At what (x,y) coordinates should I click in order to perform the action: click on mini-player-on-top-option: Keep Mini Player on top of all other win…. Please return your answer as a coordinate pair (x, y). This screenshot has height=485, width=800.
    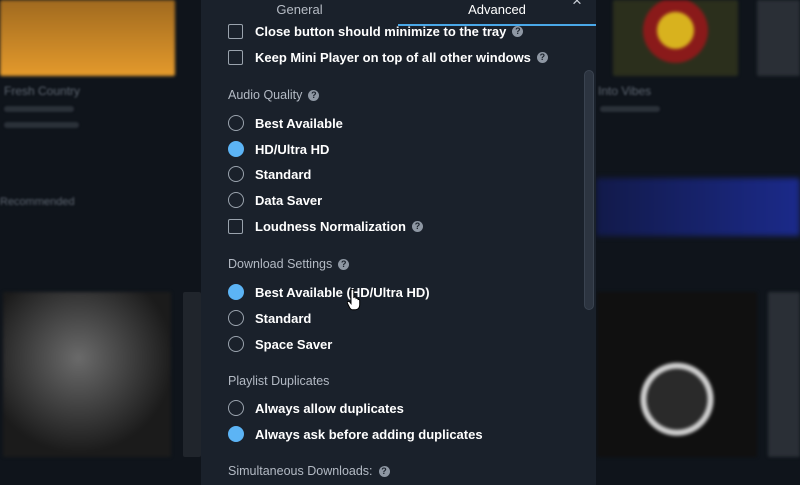
    Looking at the image, I should click on (388, 57).